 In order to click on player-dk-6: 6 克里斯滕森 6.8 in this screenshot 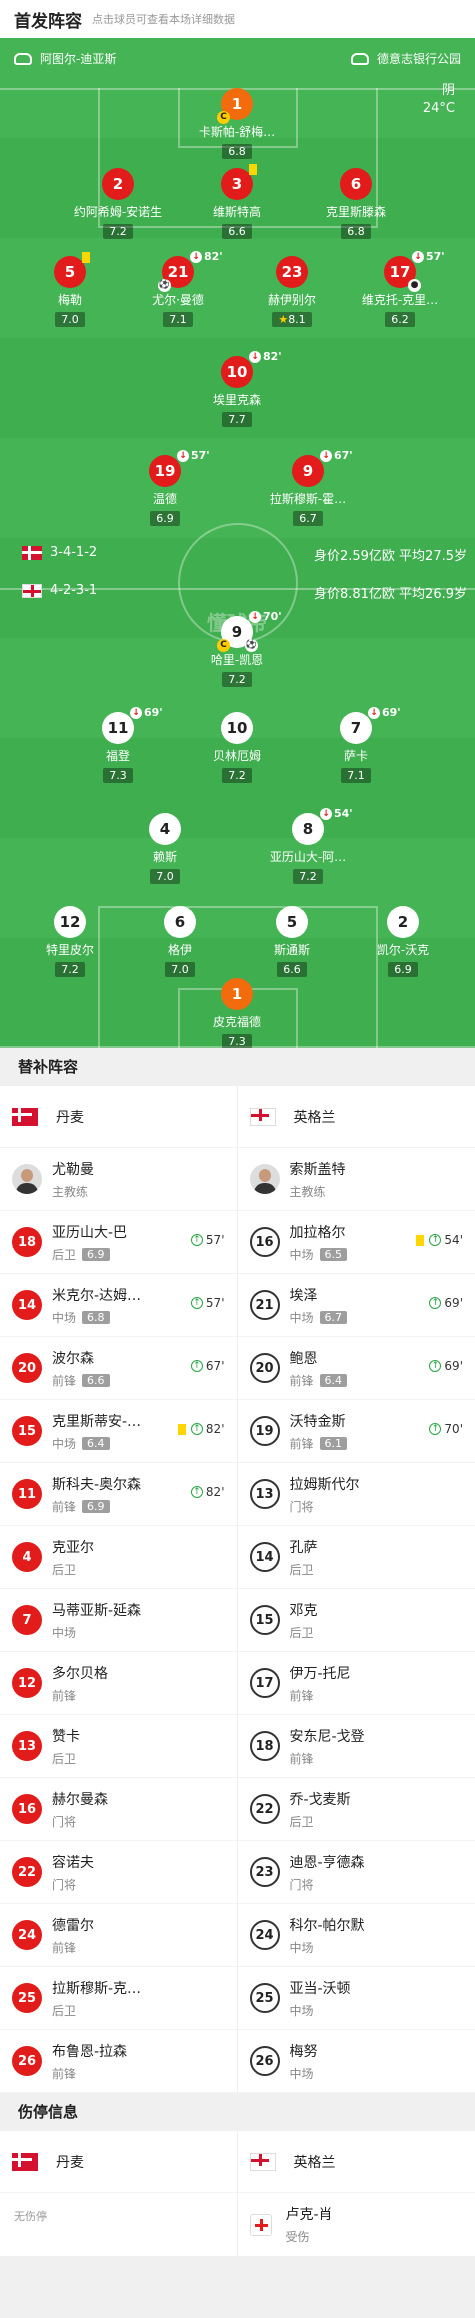, I will do `click(356, 203)`.